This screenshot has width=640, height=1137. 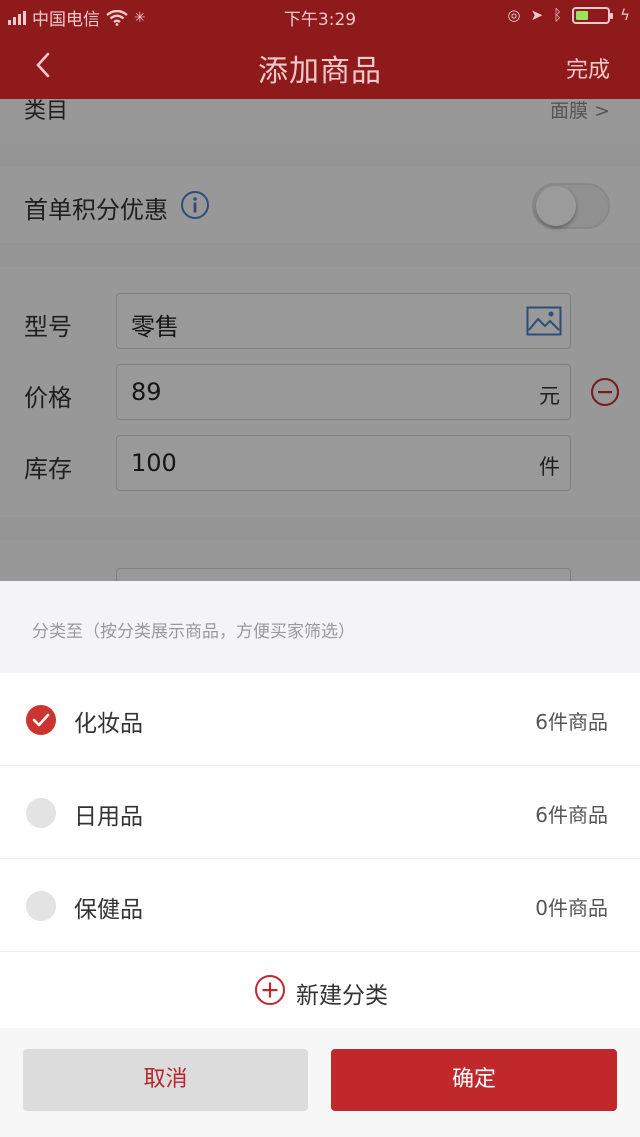 I want to click on battery-icon, so click(x=593, y=15).